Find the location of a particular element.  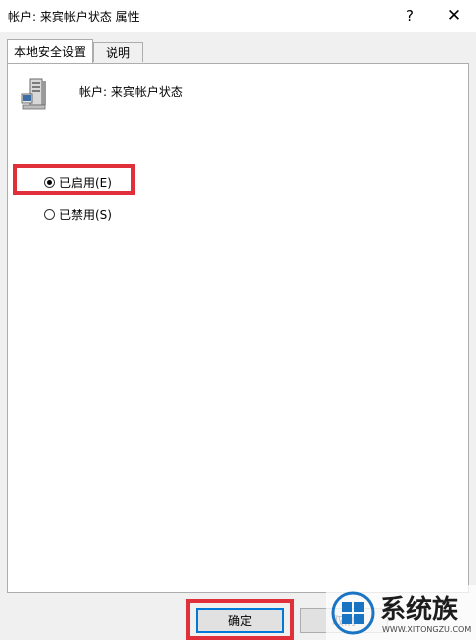

tab-explain: 说明 is located at coordinates (118, 52).